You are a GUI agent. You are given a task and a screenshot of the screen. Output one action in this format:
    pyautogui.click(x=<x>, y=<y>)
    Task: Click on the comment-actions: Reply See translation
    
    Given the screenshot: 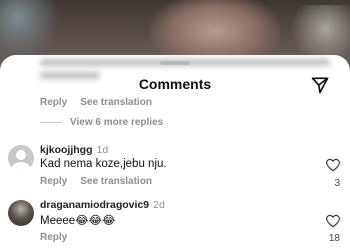 What is the action you would take?
    pyautogui.click(x=96, y=181)
    